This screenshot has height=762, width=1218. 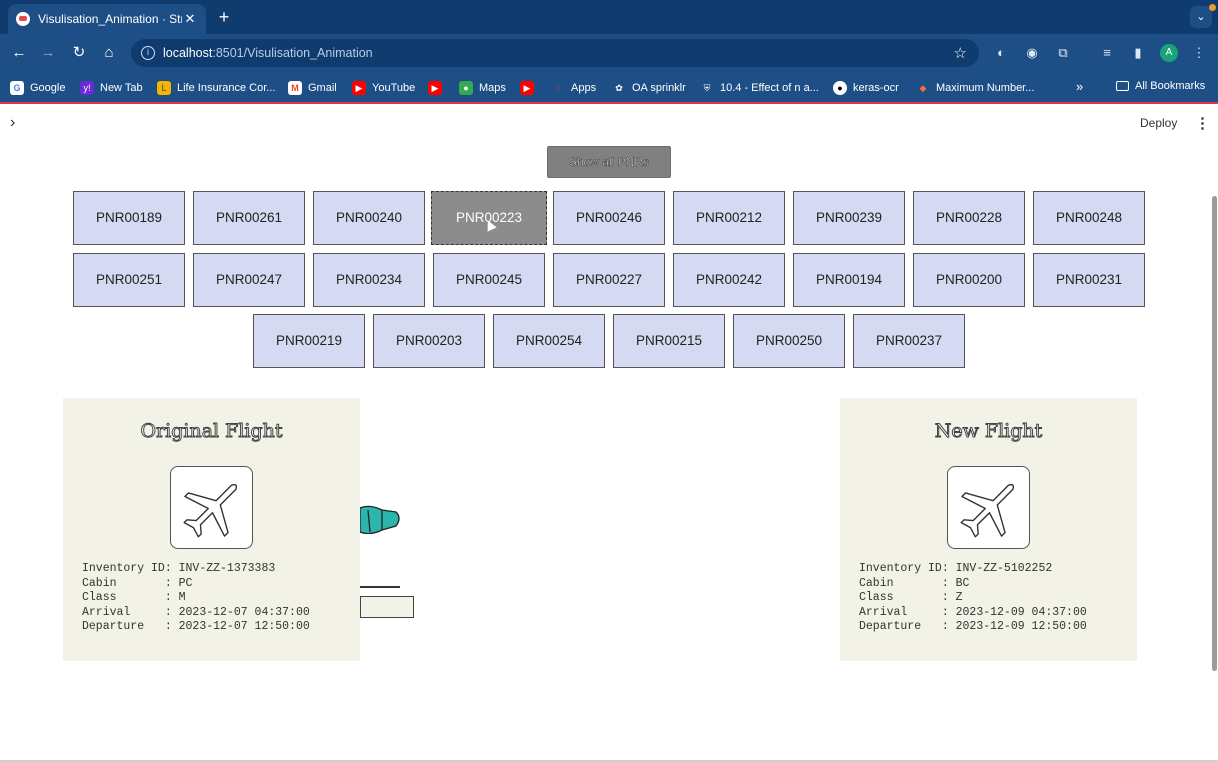 What do you see at coordinates (1160, 86) in the screenshot?
I see `all-bookmarks: All Bookmarks` at bounding box center [1160, 86].